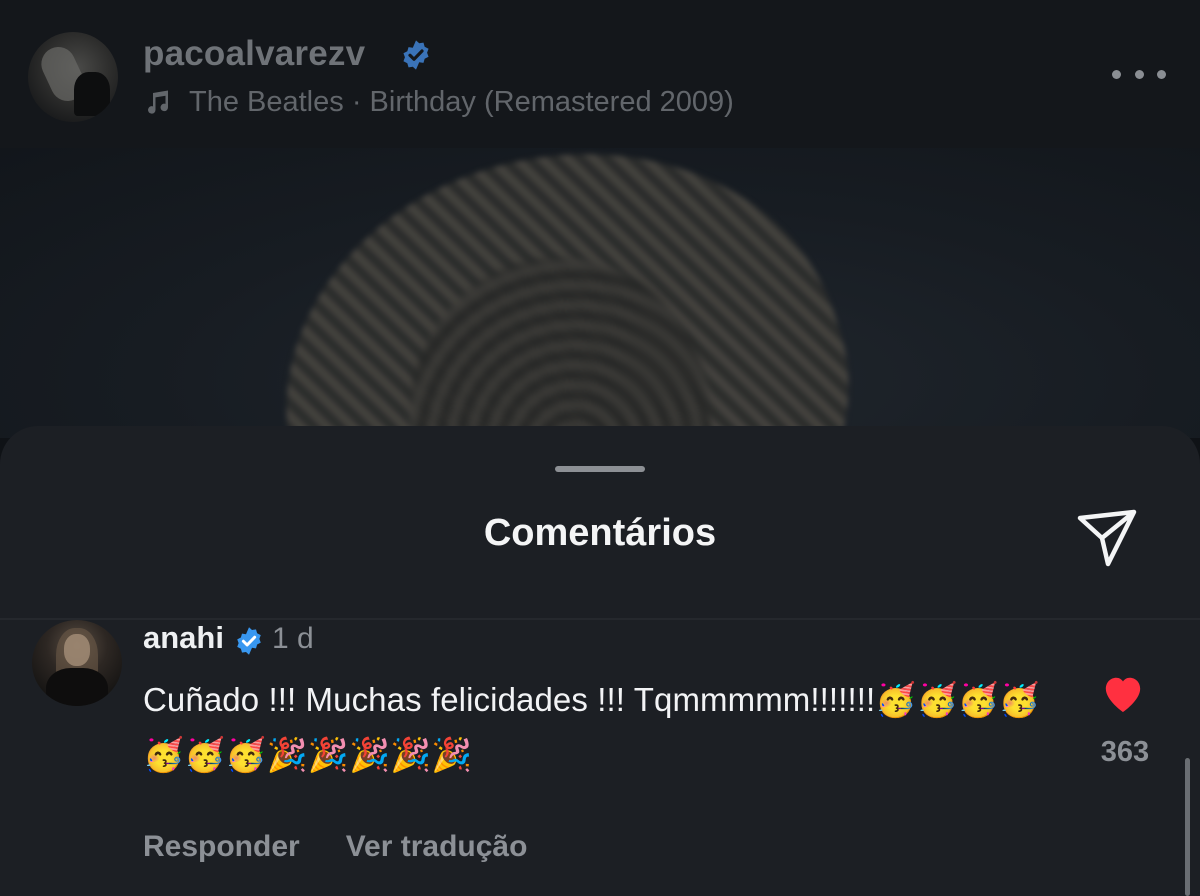 This screenshot has width=1200, height=896. Describe the element at coordinates (73, 77) in the screenshot. I see `post-author-avatar` at that location.